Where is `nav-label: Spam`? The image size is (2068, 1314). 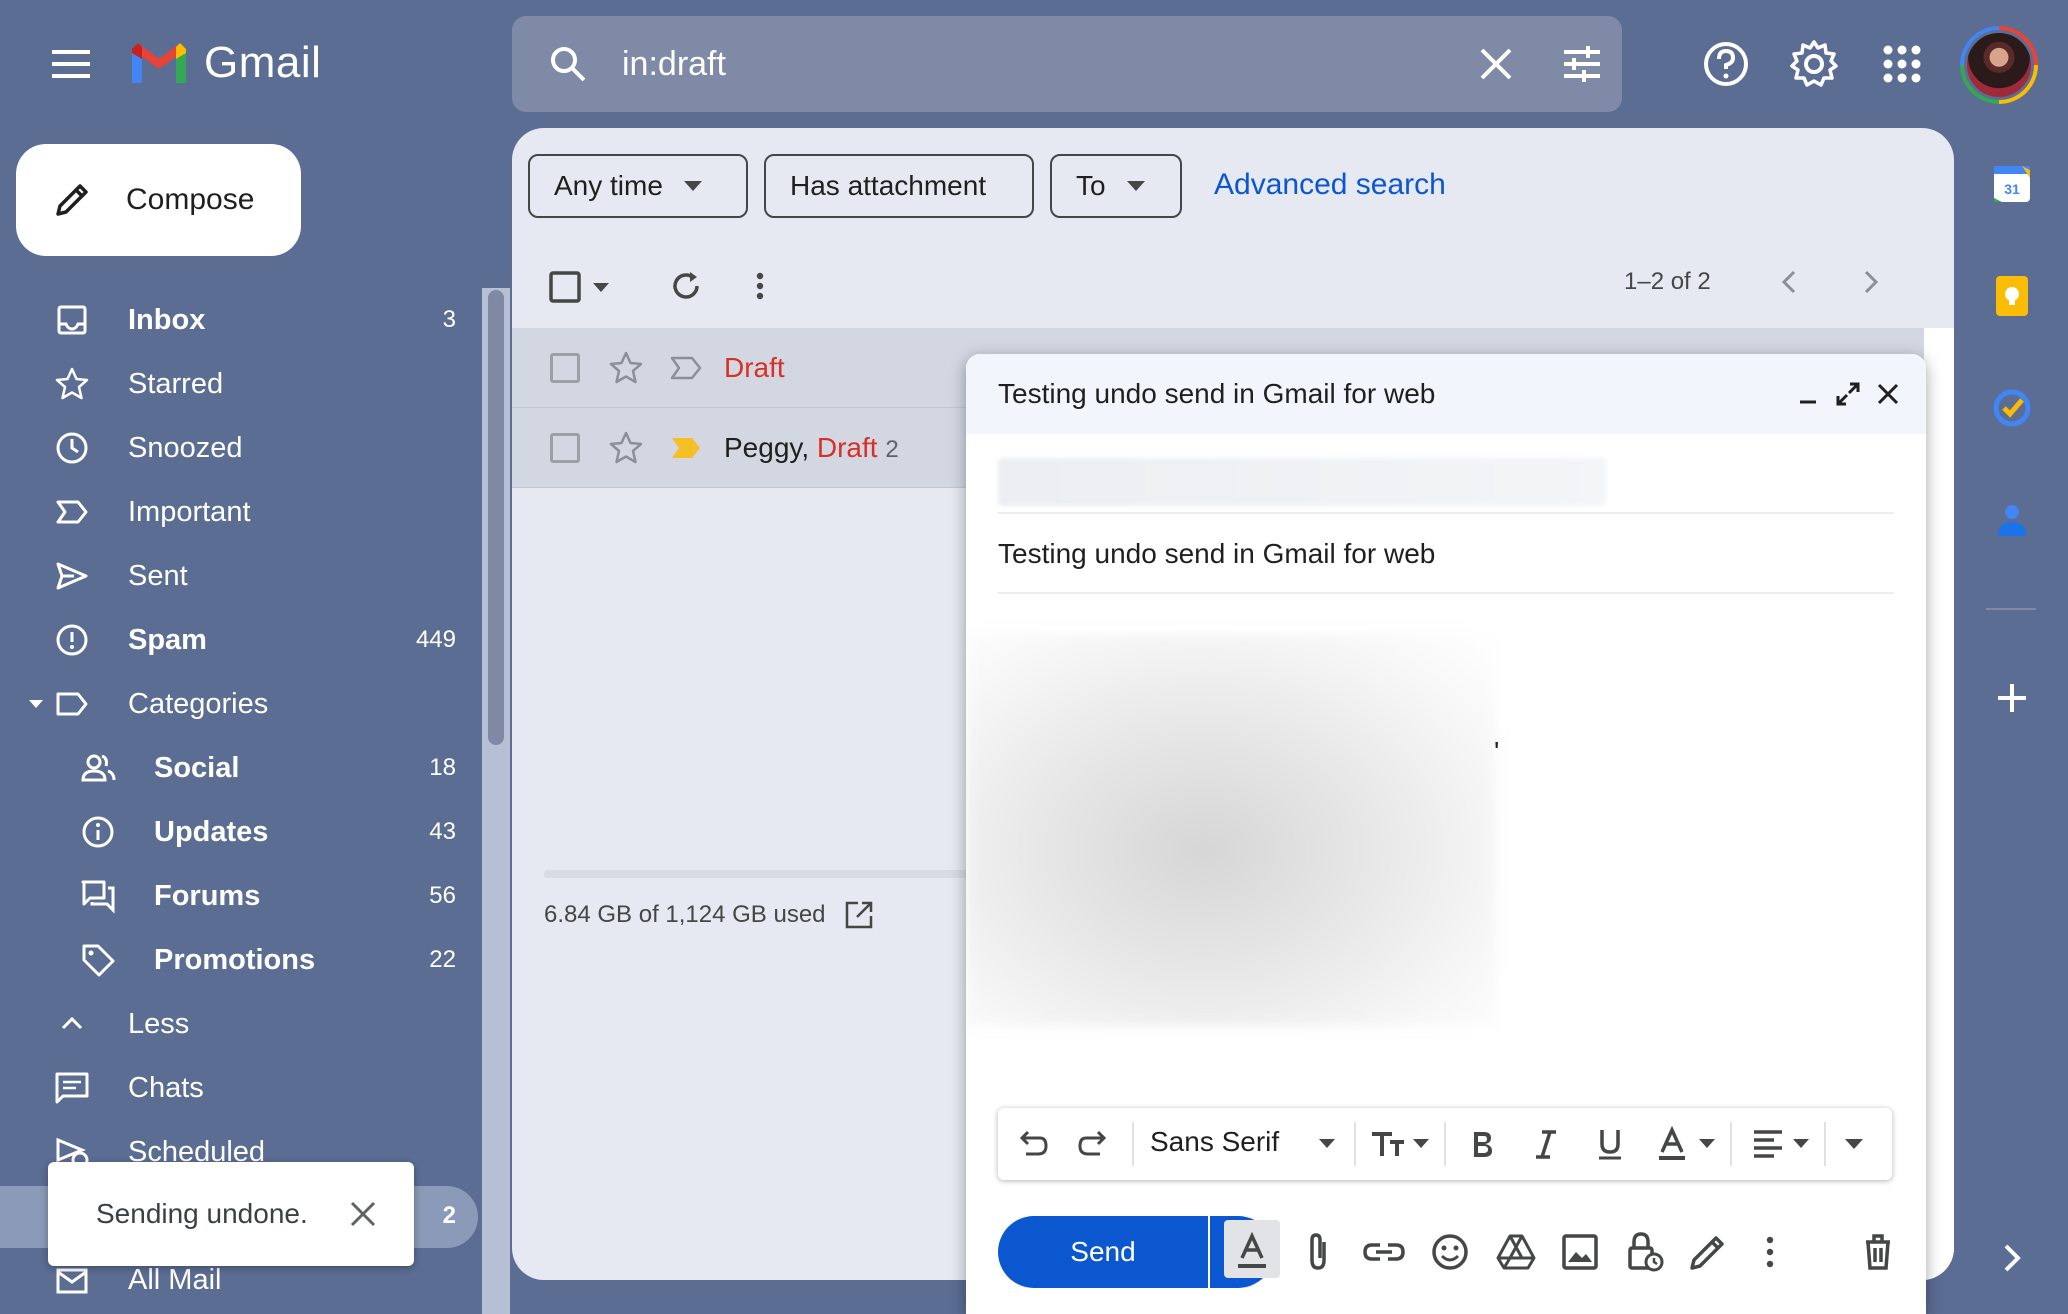 nav-label: Spam is located at coordinates (167, 639).